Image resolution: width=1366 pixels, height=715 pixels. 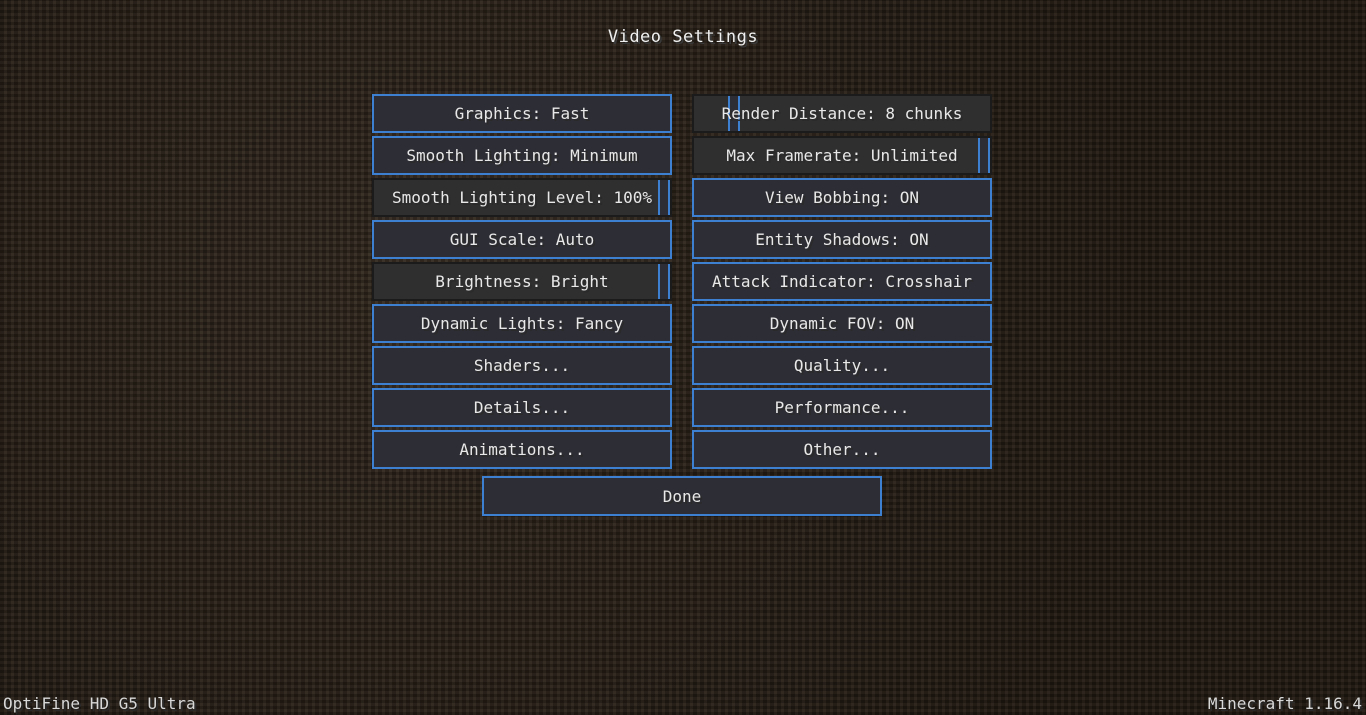 I want to click on max-framerate-slider: Max Framerate: Unlimited, so click(x=842, y=155).